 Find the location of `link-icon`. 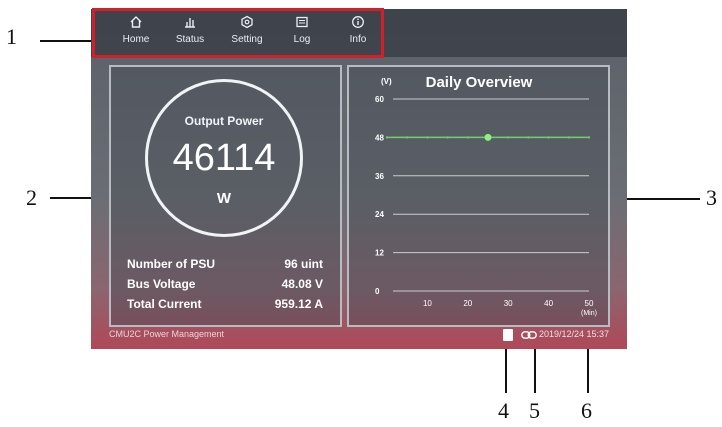

link-icon is located at coordinates (529, 335).